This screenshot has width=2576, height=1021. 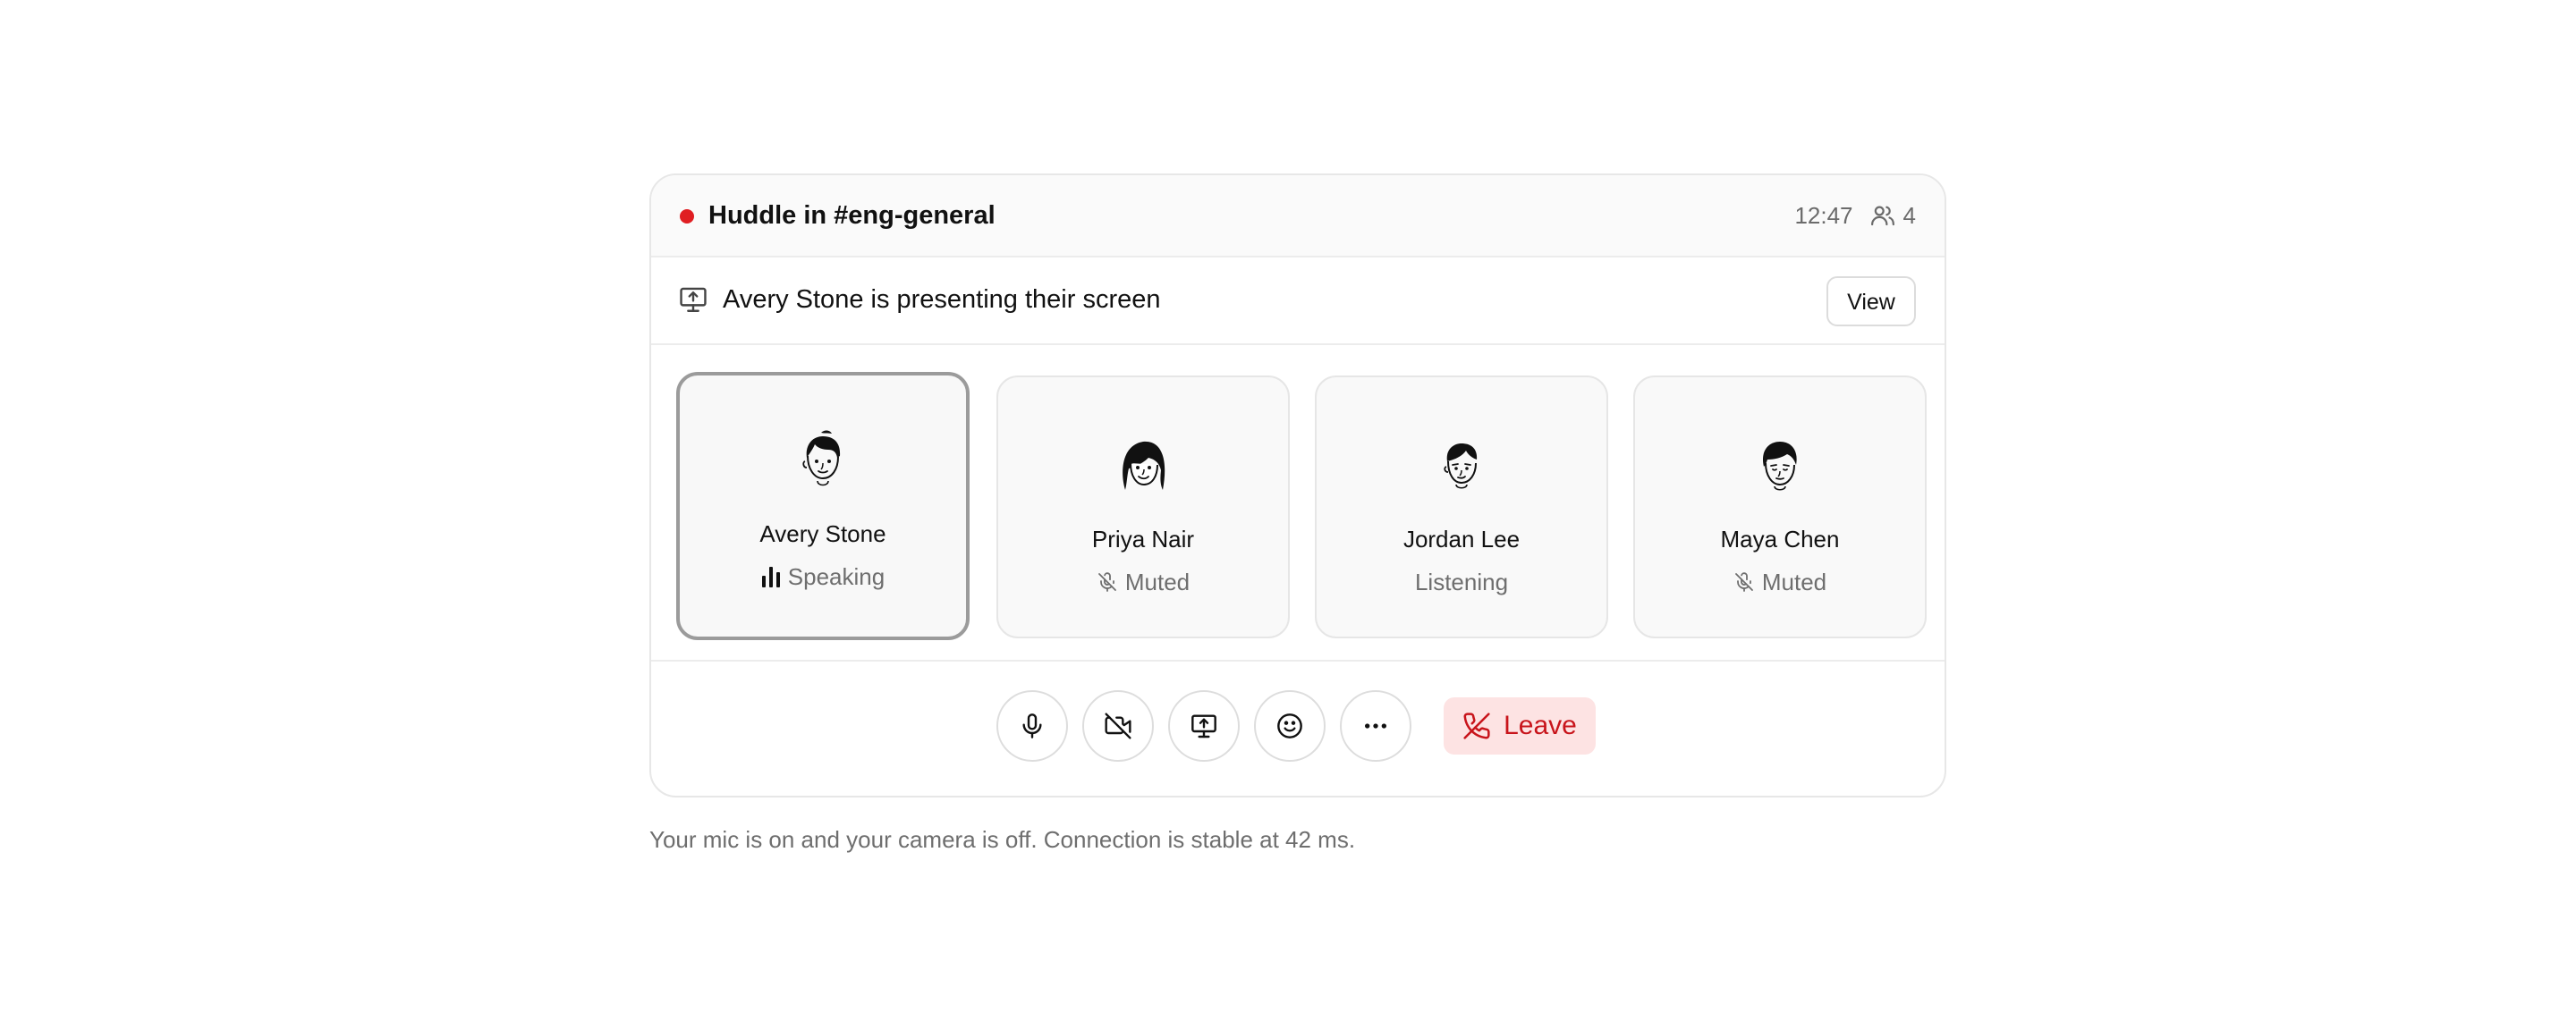 I want to click on participant-tile-avery: Avery Stone Speaking, so click(x=823, y=506).